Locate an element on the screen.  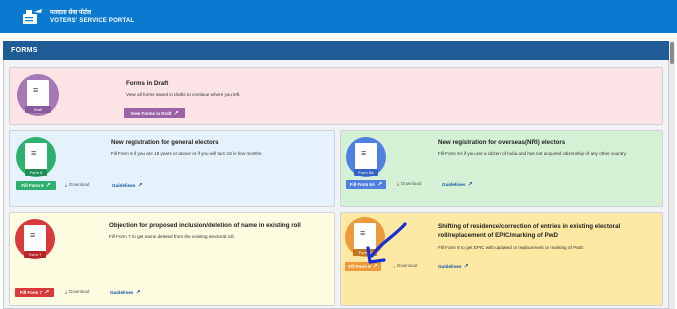
fill-form-7-button: Fill Form 7 ↗ is located at coordinates (34, 292).